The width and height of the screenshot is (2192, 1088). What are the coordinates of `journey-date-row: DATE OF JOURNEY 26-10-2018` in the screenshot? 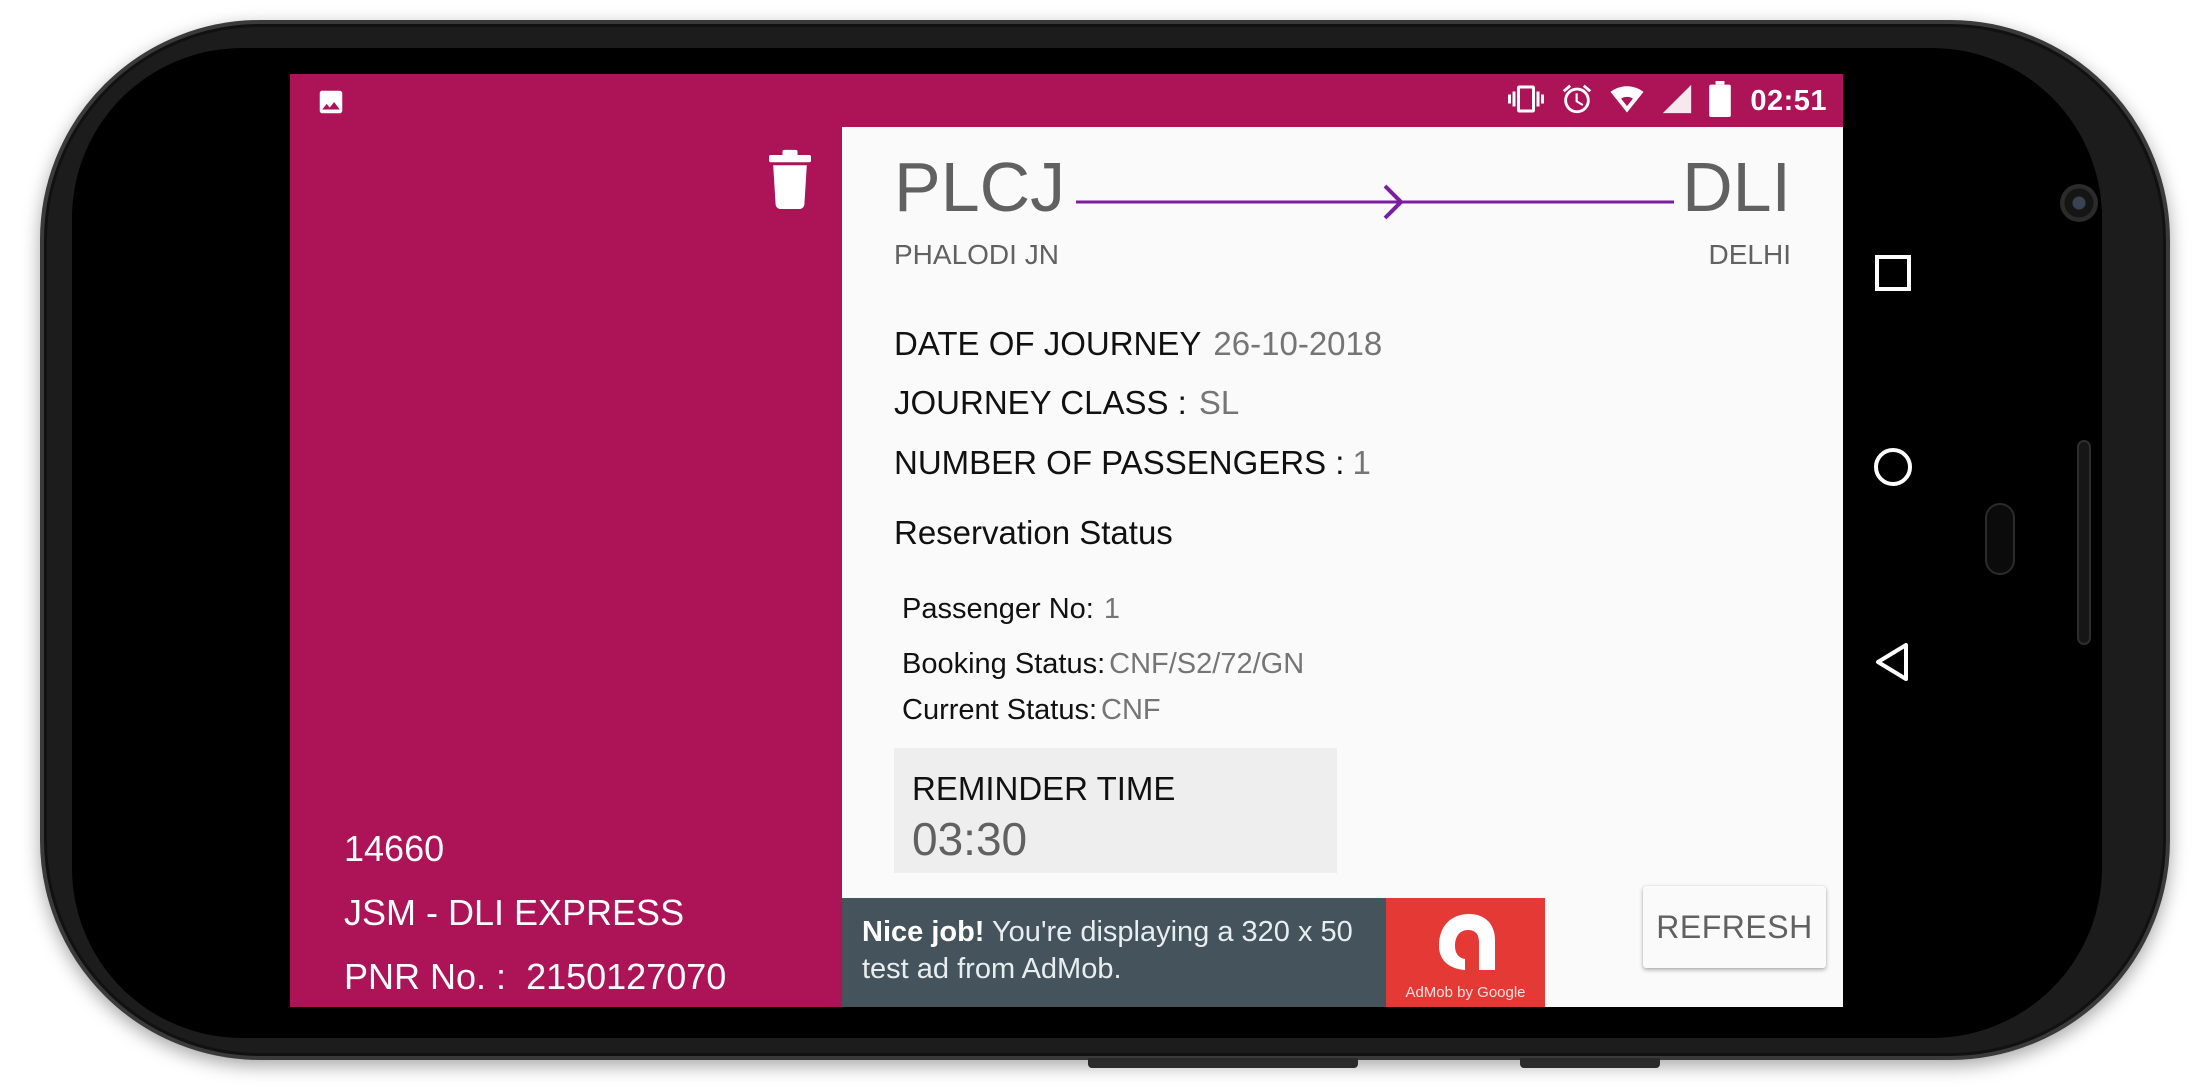 It's located at (1138, 344).